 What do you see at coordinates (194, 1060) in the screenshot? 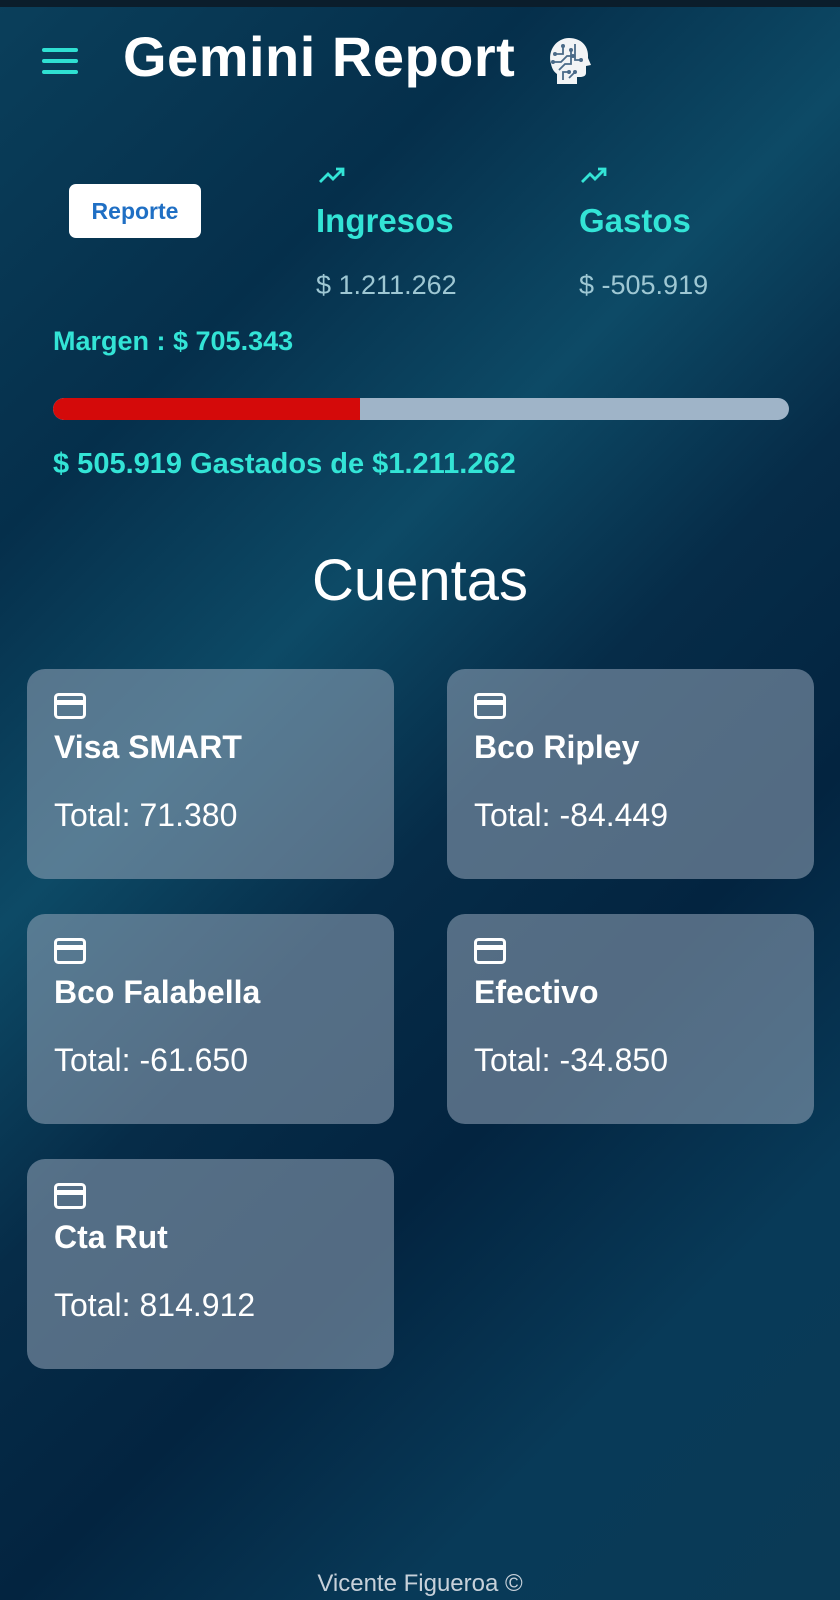
I see `account-total-value: -61.650` at bounding box center [194, 1060].